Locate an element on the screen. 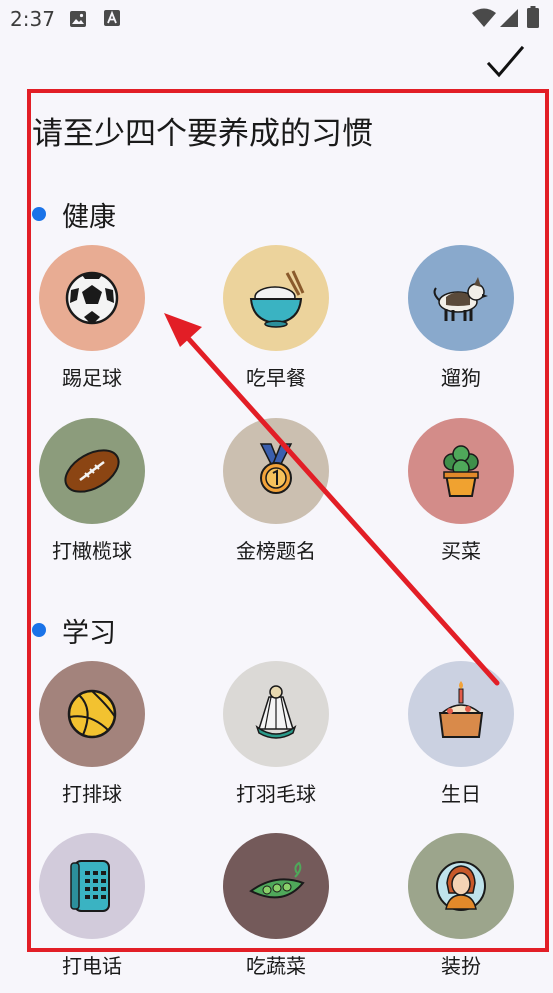 This screenshot has width=553, height=993. habit-item-vegetables: 吃蔬菜 is located at coordinates (276, 913).